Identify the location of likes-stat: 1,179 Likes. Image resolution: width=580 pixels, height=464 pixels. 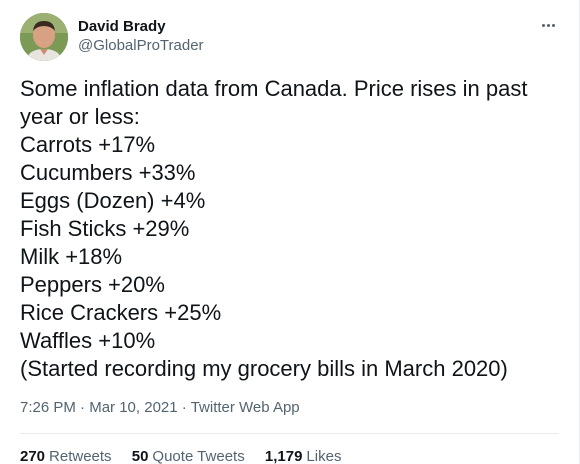
(303, 455).